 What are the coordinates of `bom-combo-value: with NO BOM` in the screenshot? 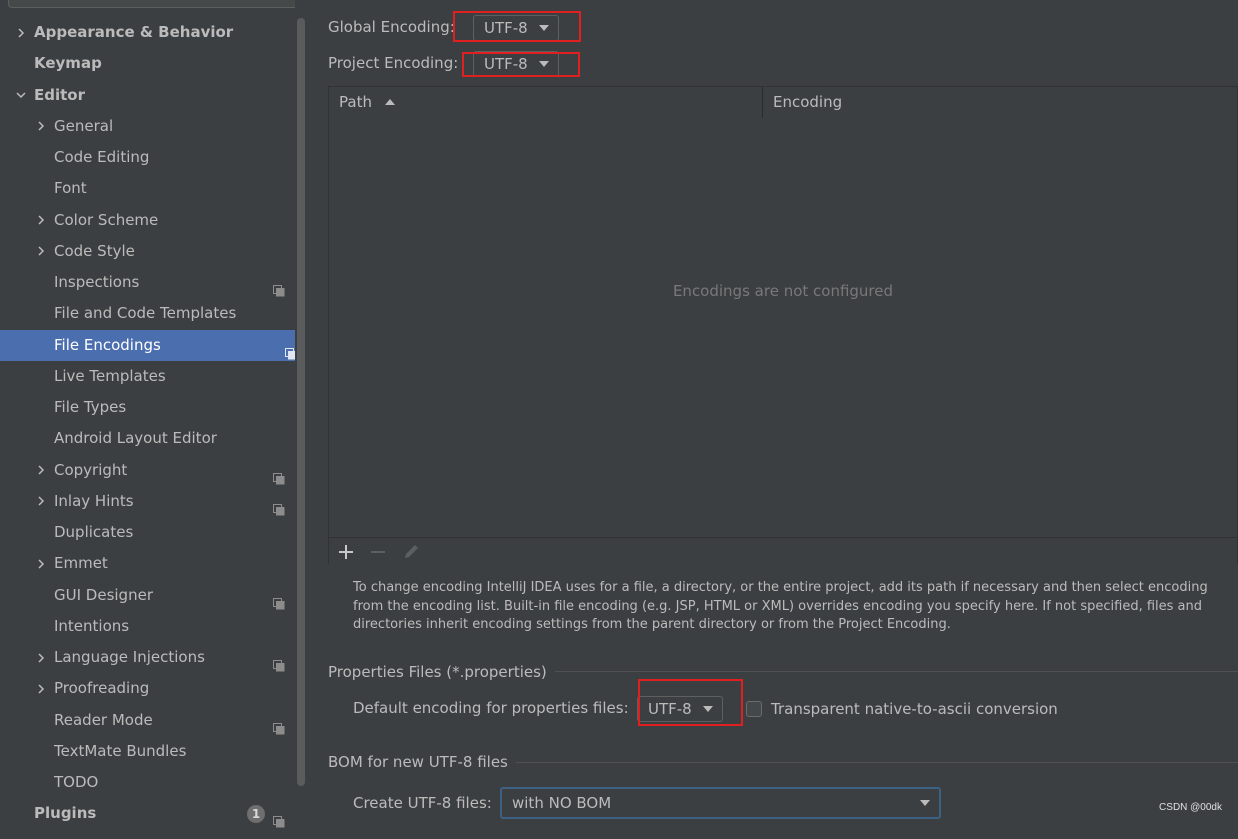 It's located at (562, 803).